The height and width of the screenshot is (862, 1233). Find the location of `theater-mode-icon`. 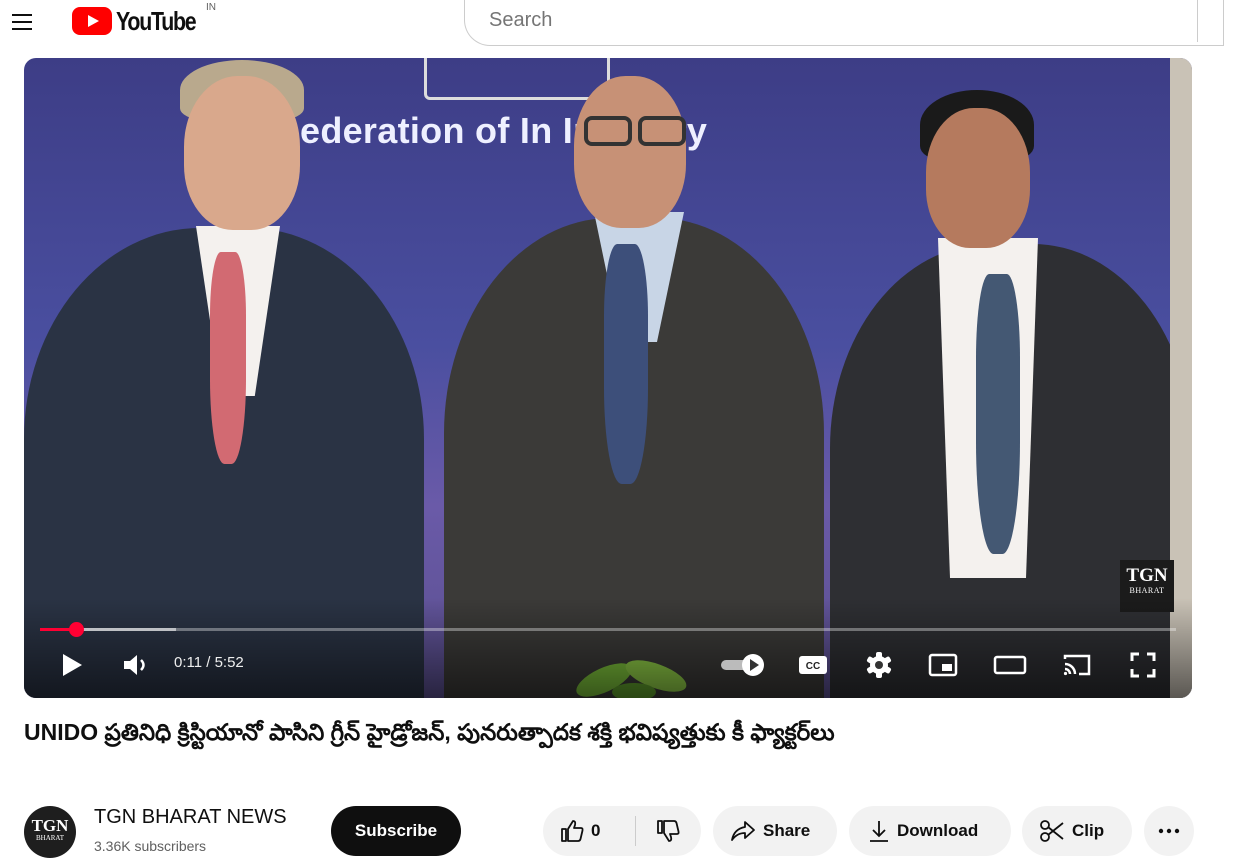

theater-mode-icon is located at coordinates (1010, 665).